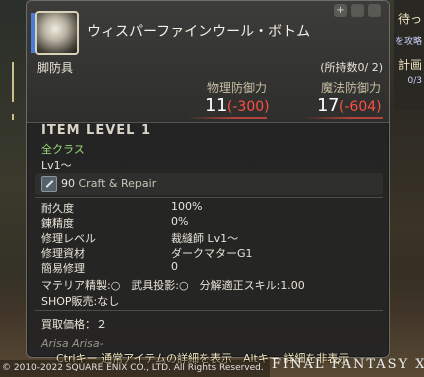 Image resolution: width=424 pixels, height=377 pixels. Describe the element at coordinates (351, 88) in the screenshot. I see `stat-label-magic: 魔法防御力` at that location.